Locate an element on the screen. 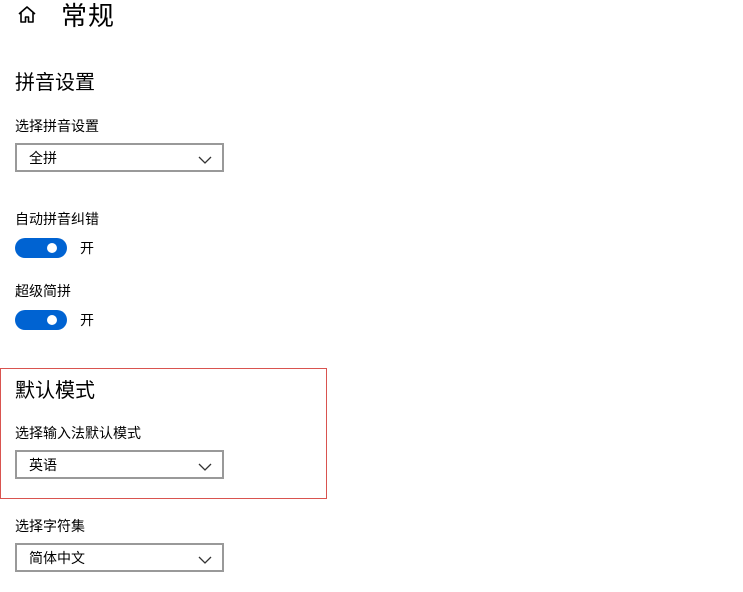 Image resolution: width=743 pixels, height=592 pixels. charset-value: 简体中文 is located at coordinates (57, 558).